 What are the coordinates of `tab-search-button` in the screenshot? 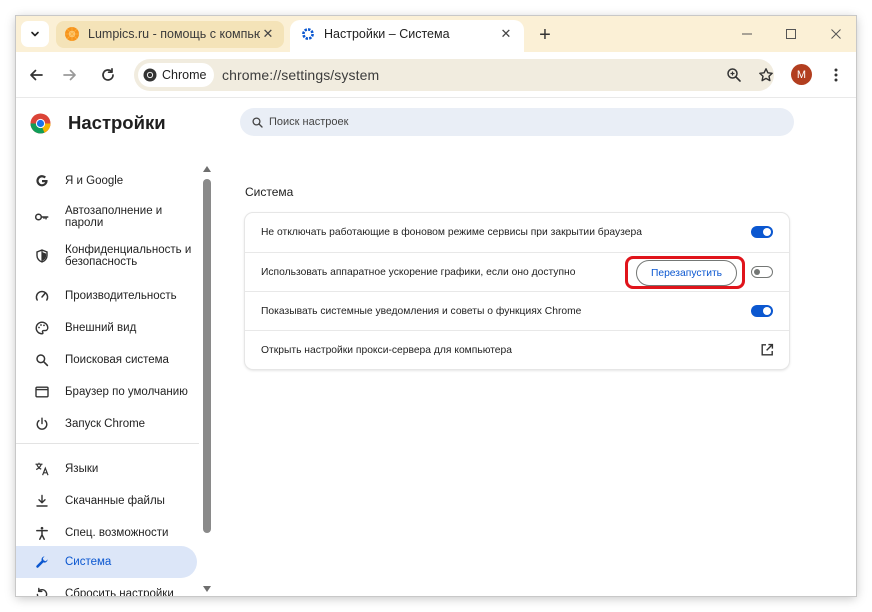 It's located at (35, 34).